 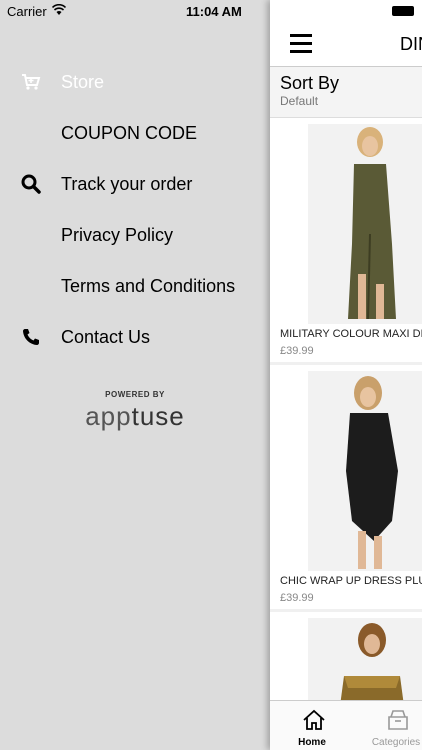 What do you see at coordinates (83, 81) in the screenshot?
I see `menu-label: Store` at bounding box center [83, 81].